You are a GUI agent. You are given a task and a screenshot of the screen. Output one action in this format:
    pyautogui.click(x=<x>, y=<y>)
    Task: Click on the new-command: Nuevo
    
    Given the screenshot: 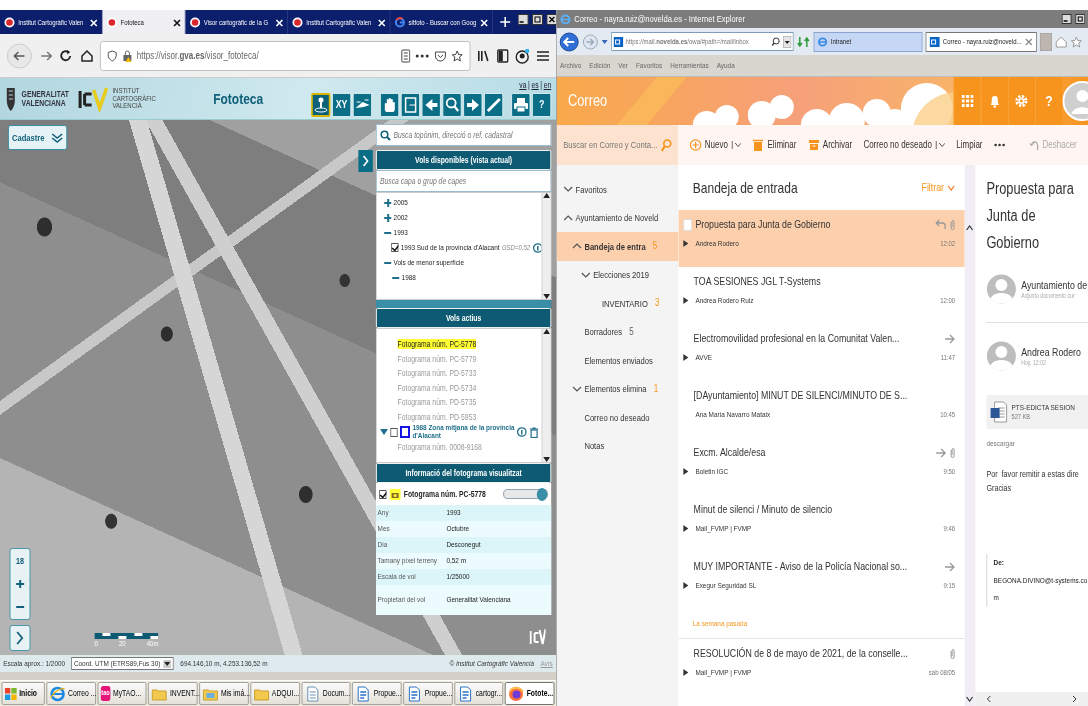 What is the action you would take?
    pyautogui.click(x=715, y=145)
    